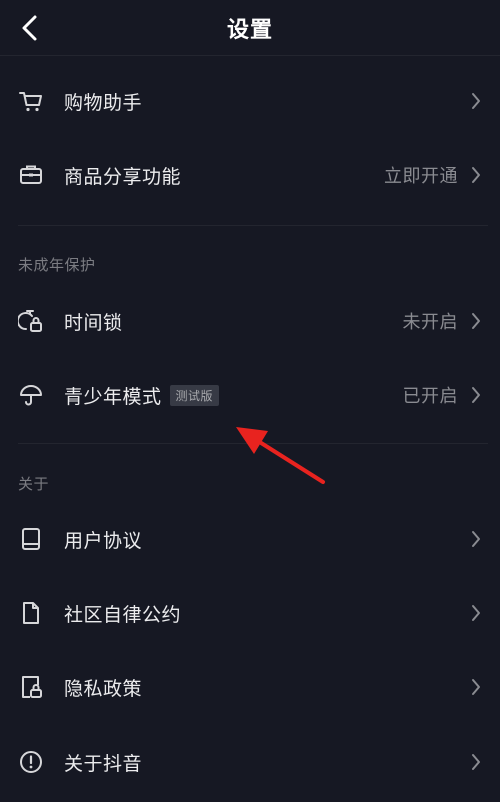  I want to click on briefcase-icon, so click(31, 175).